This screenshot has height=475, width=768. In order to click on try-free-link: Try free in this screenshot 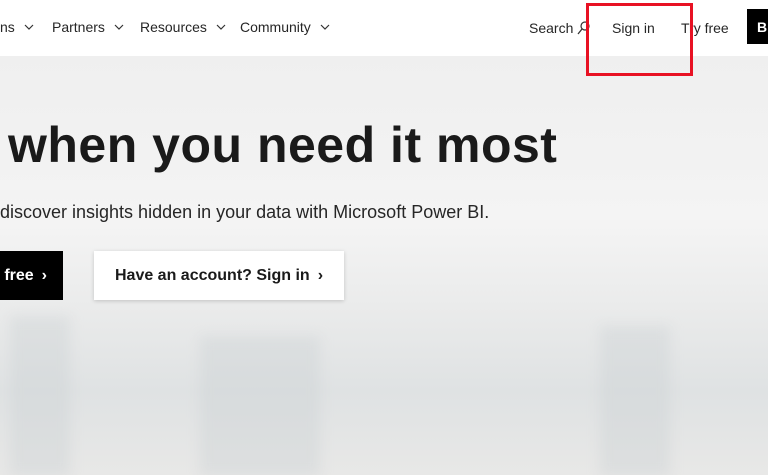, I will do `click(705, 28)`.